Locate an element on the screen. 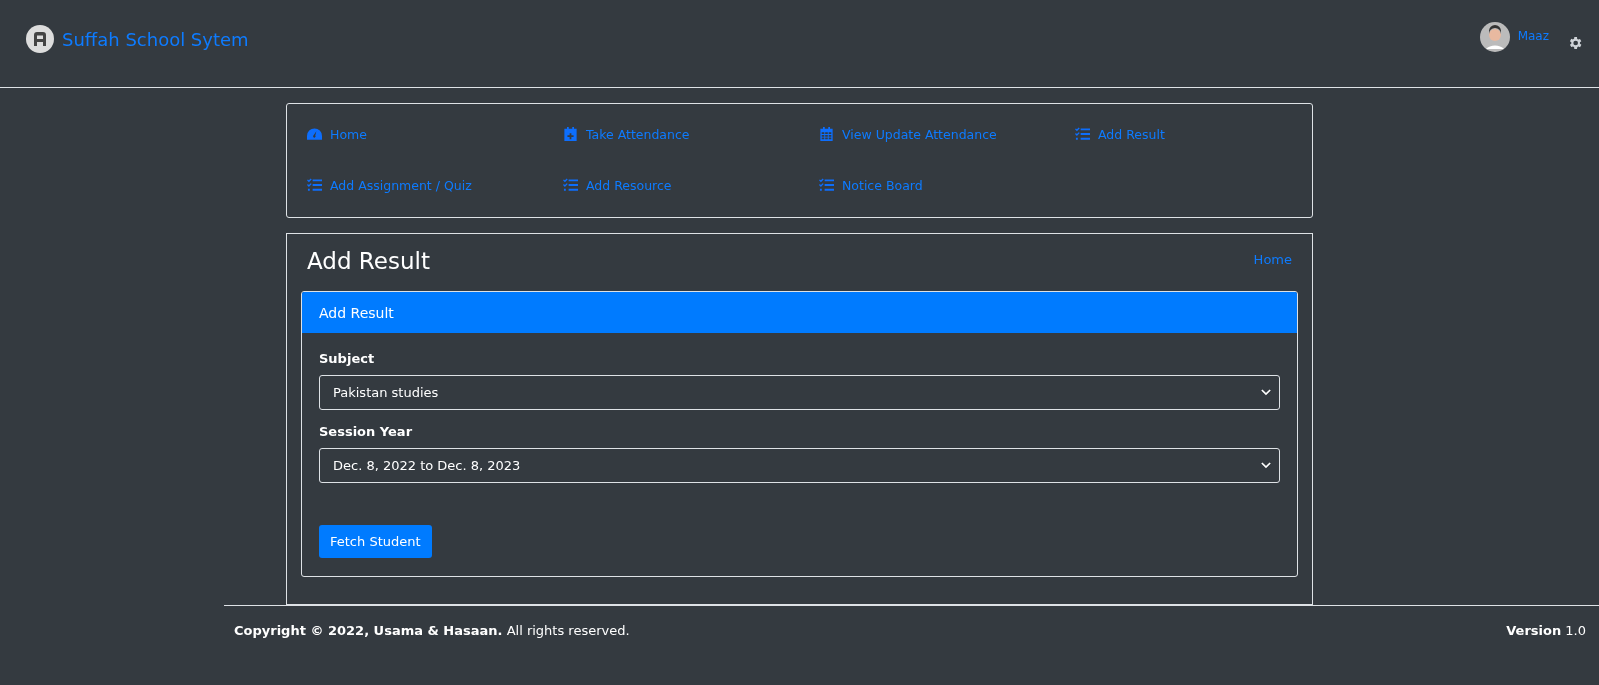 Image resolution: width=1599 pixels, height=685 pixels. nav-link: Add Assignment / Quiz is located at coordinates (389, 185).